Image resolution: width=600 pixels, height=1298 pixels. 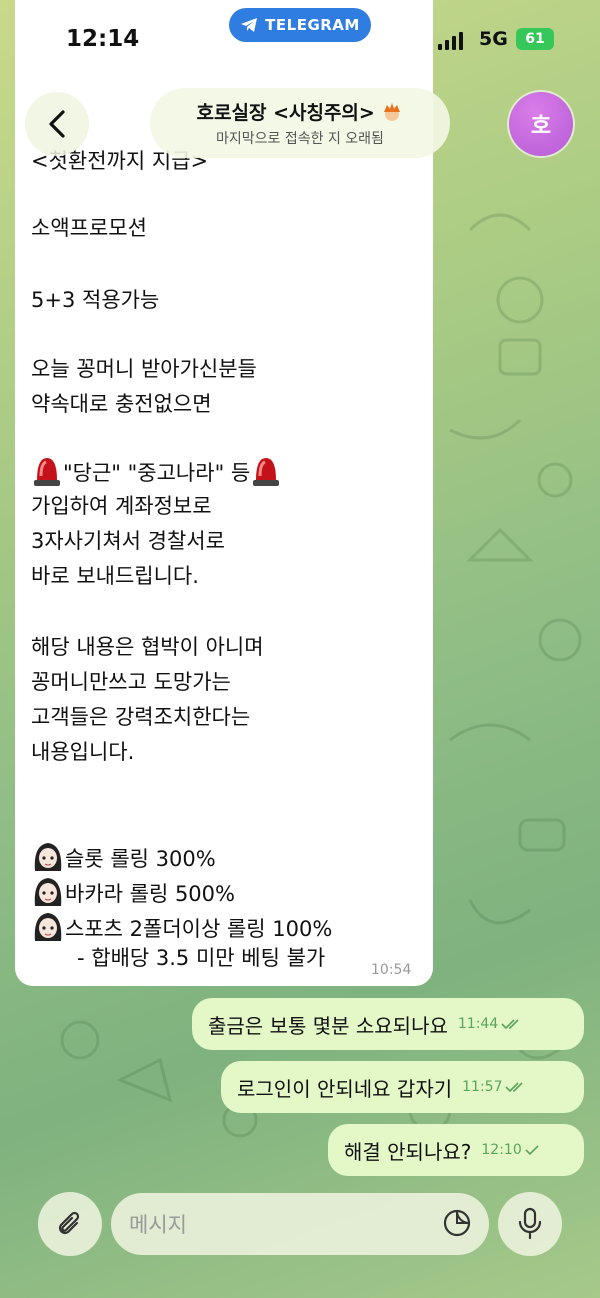 I want to click on telegram-plane-icon, so click(x=249, y=25).